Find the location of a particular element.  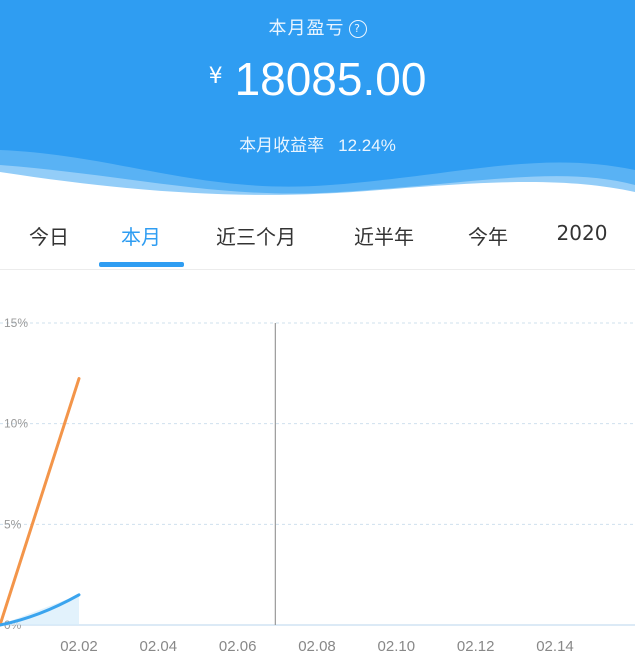

month-profit-label: 本月盈亏 is located at coordinates (306, 28).